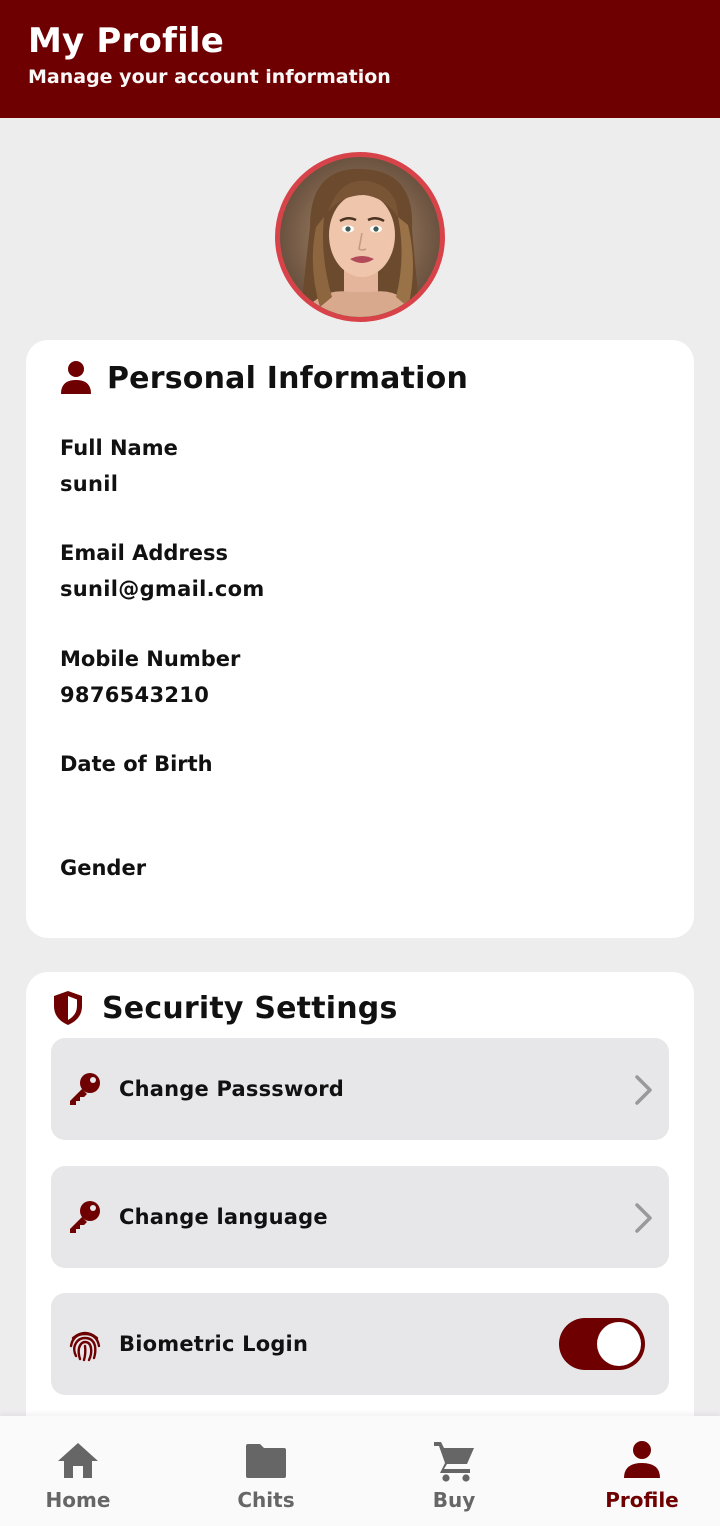  Describe the element at coordinates (144, 553) in the screenshot. I see `field-label: Email Address` at that location.